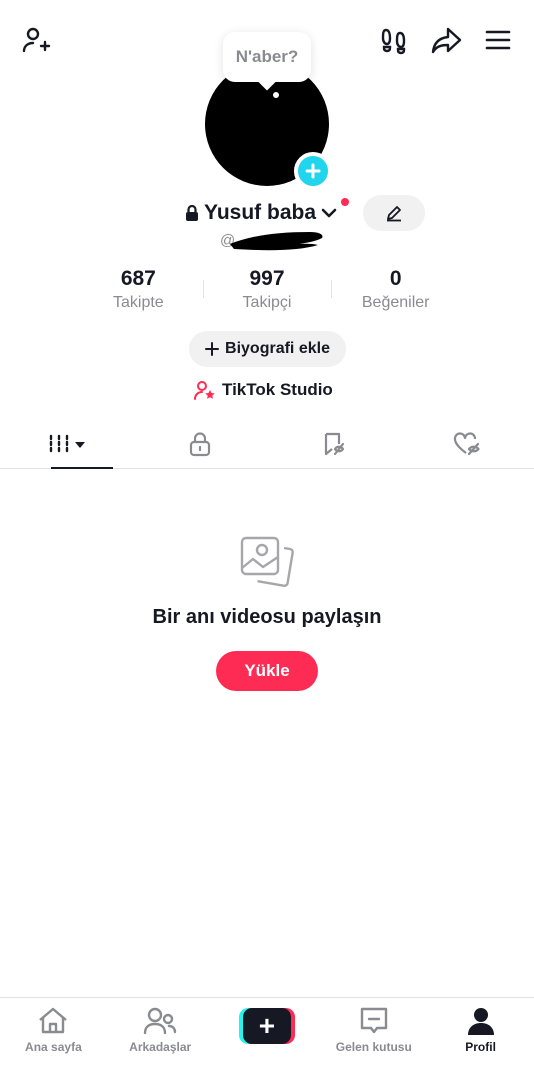 The width and height of the screenshot is (534, 1080). What do you see at coordinates (394, 40) in the screenshot?
I see `footprints-icon` at bounding box center [394, 40].